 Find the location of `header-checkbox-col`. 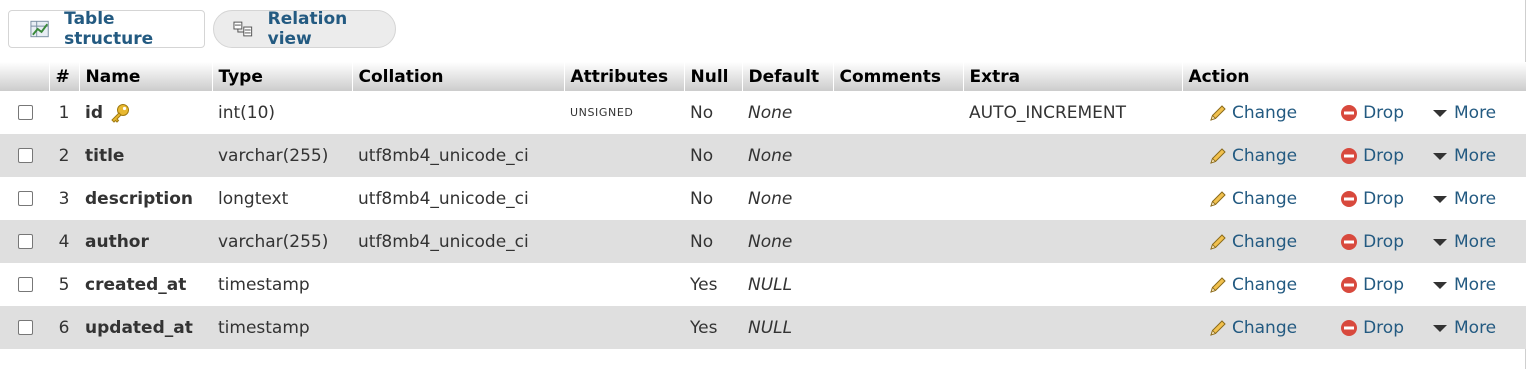

header-checkbox-col is located at coordinates (24, 76).